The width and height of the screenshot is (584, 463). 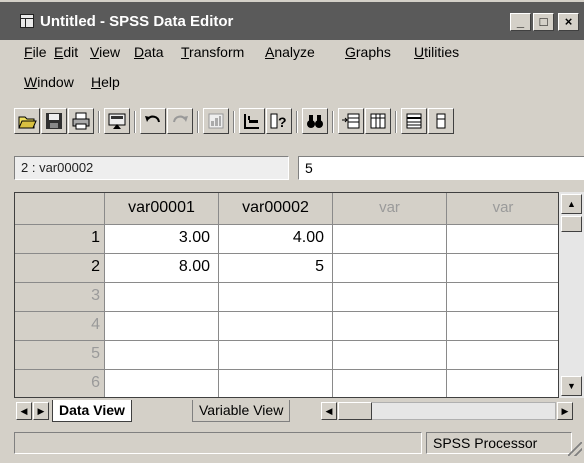 What do you see at coordinates (499, 443) in the screenshot?
I see `status-processor: SPSS Processor` at bounding box center [499, 443].